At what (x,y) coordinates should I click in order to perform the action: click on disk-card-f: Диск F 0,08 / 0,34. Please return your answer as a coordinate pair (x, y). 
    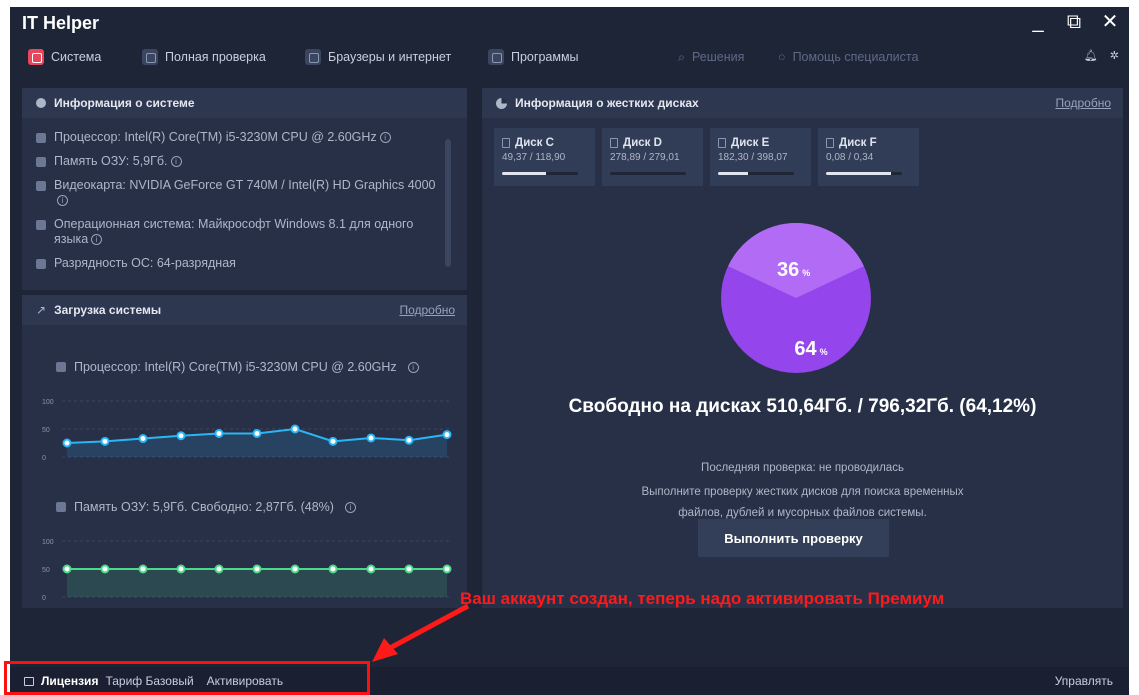
    Looking at the image, I should click on (868, 157).